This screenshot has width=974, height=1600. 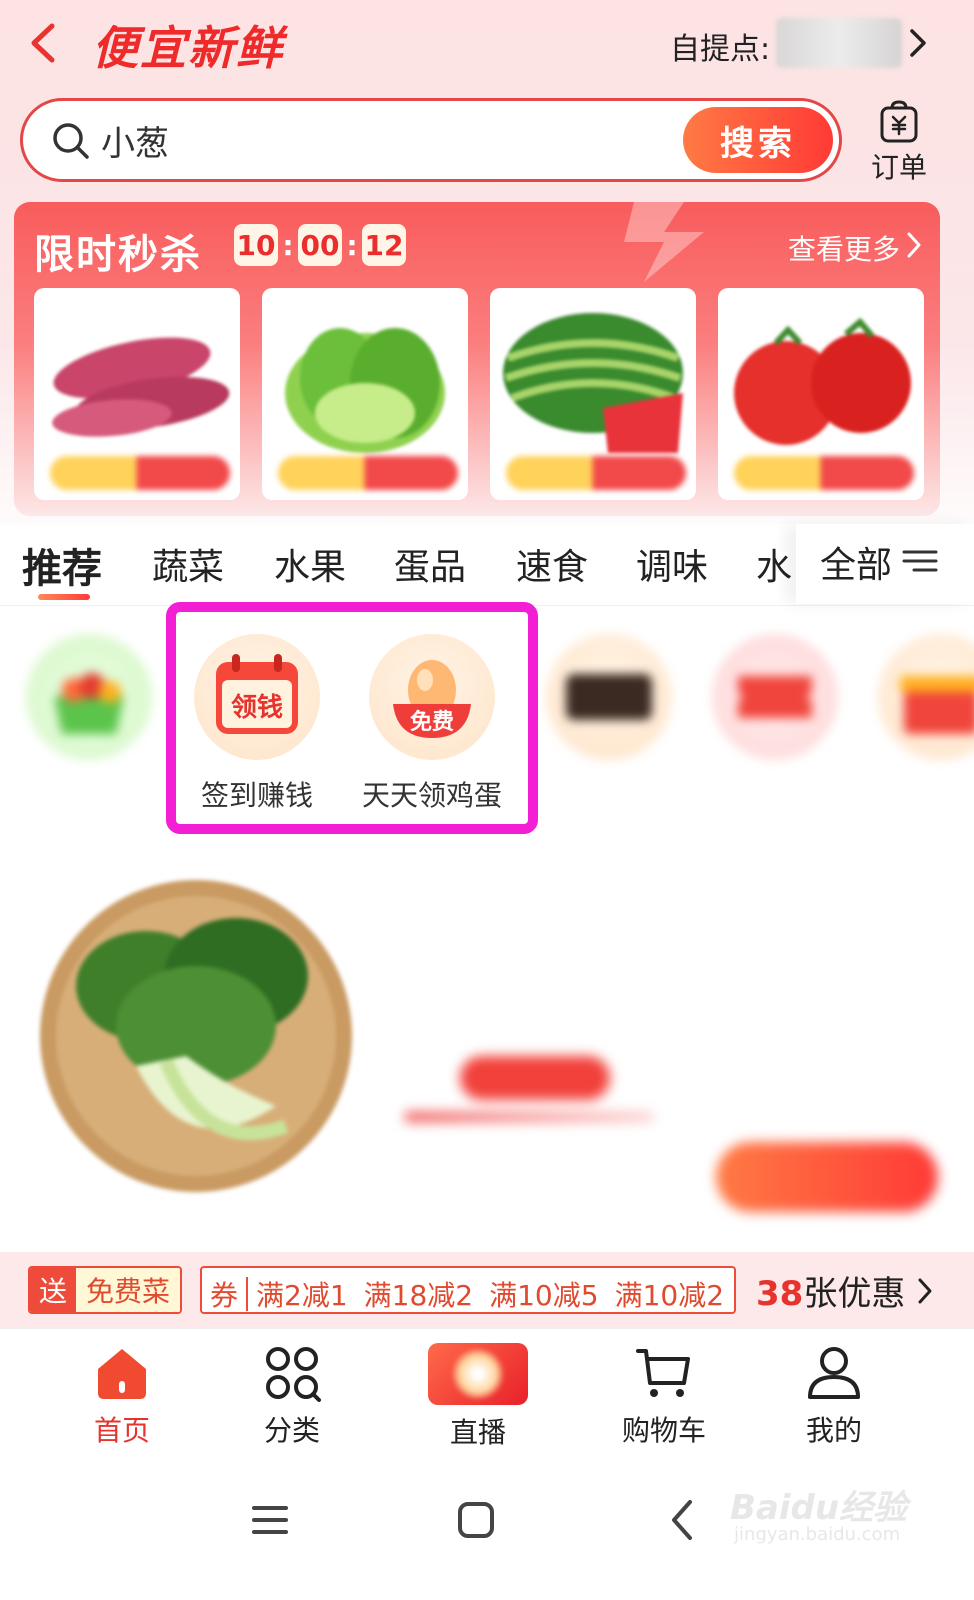 I want to click on lightning-decoration-icon, so click(x=664, y=242).